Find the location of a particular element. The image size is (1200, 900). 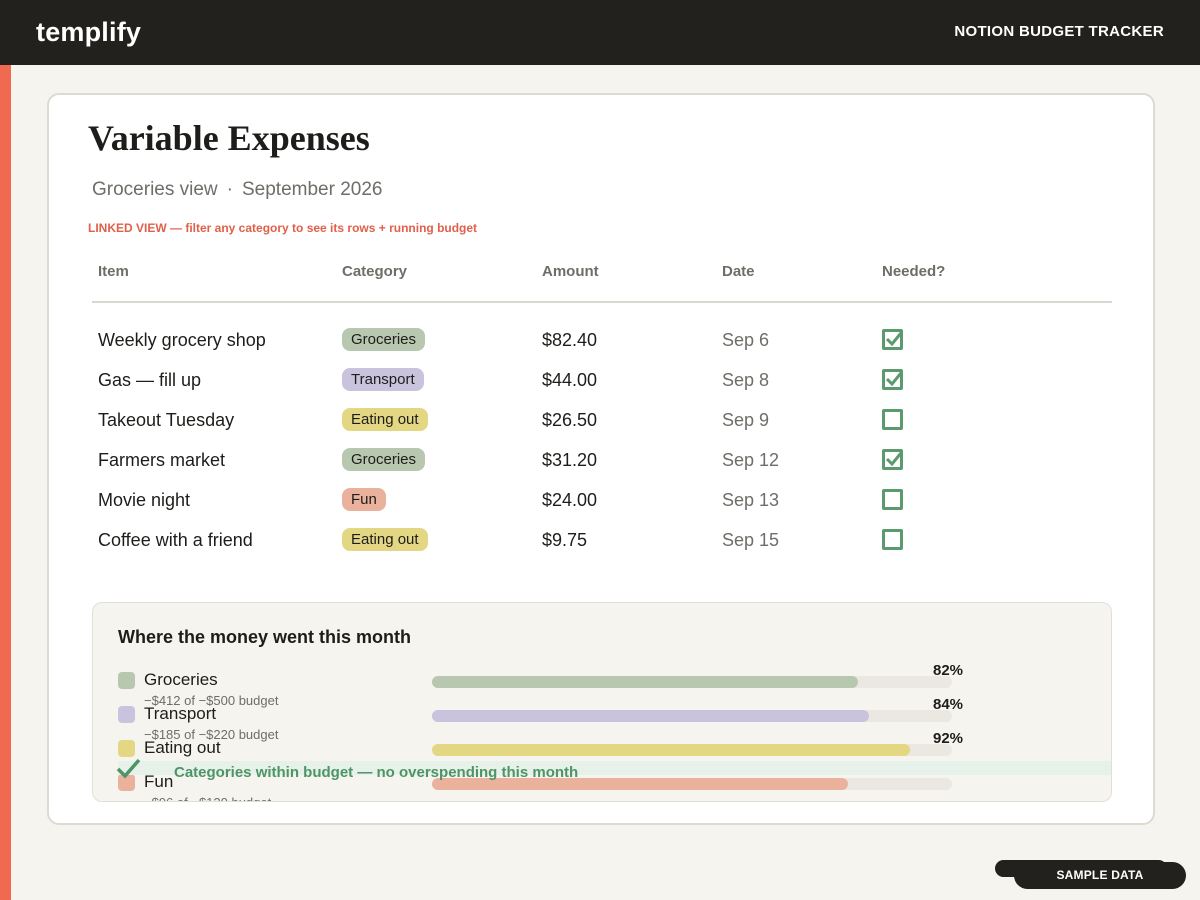

item-name: Takeout Tuesday is located at coordinates (166, 420).